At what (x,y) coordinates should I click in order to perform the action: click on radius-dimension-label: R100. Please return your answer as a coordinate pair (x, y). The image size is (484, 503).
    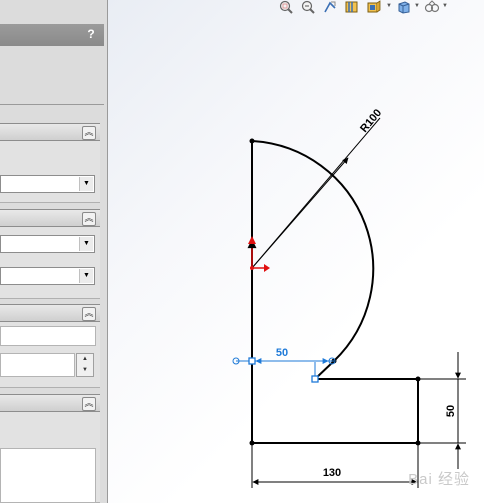
    Looking at the image, I should click on (371, 121).